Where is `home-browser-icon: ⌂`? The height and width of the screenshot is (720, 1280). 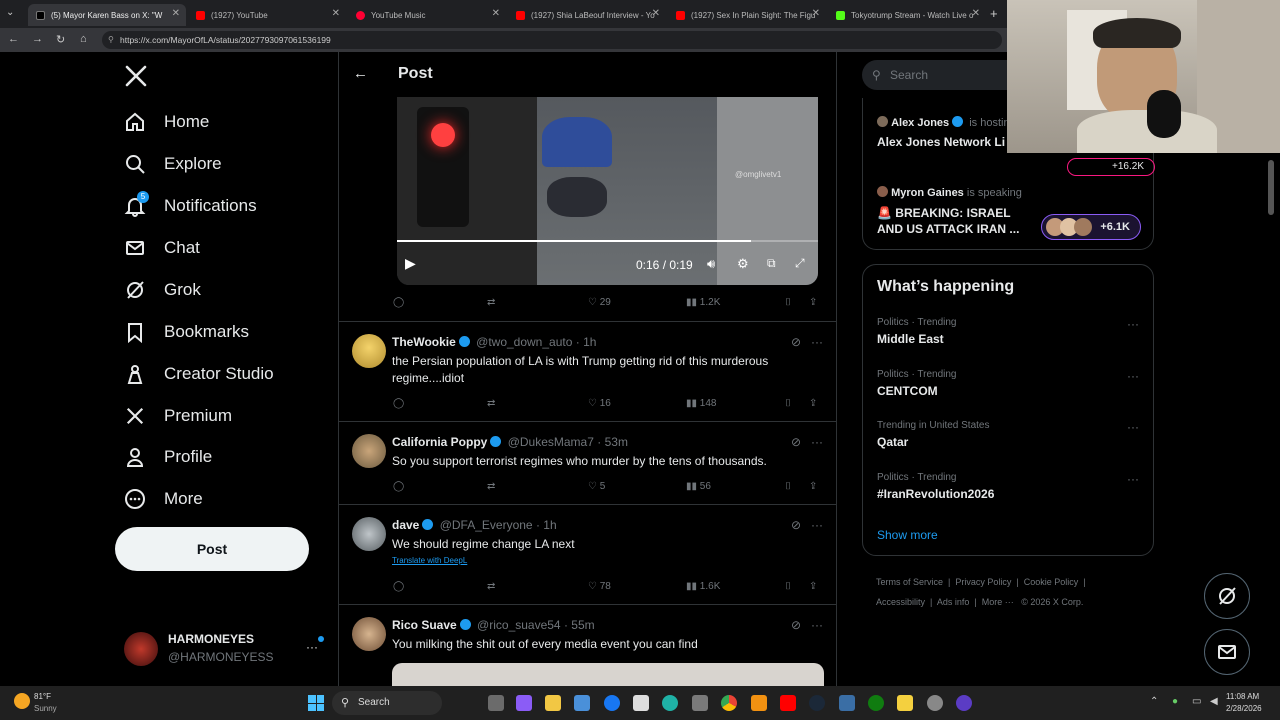
home-browser-icon: ⌂ is located at coordinates (83, 39).